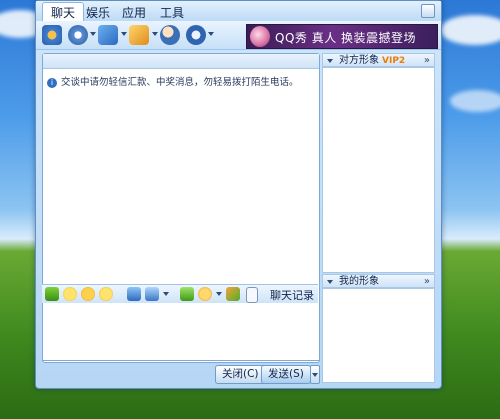 This screenshot has width=500, height=419. Describe the element at coordinates (52, 294) in the screenshot. I see `font-icon` at that location.